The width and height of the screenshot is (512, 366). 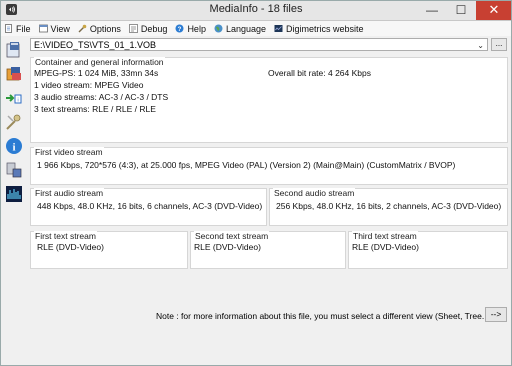 What do you see at coordinates (268, 250) in the screenshot?
I see `text-panel-2: Second text stream RLE (DVD-Video)` at bounding box center [268, 250].